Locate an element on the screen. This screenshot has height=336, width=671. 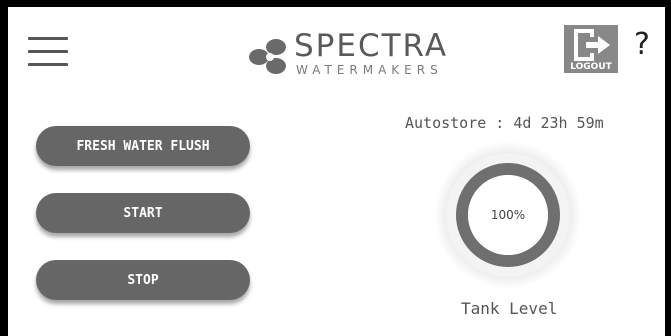
help-button: ? is located at coordinates (642, 44).